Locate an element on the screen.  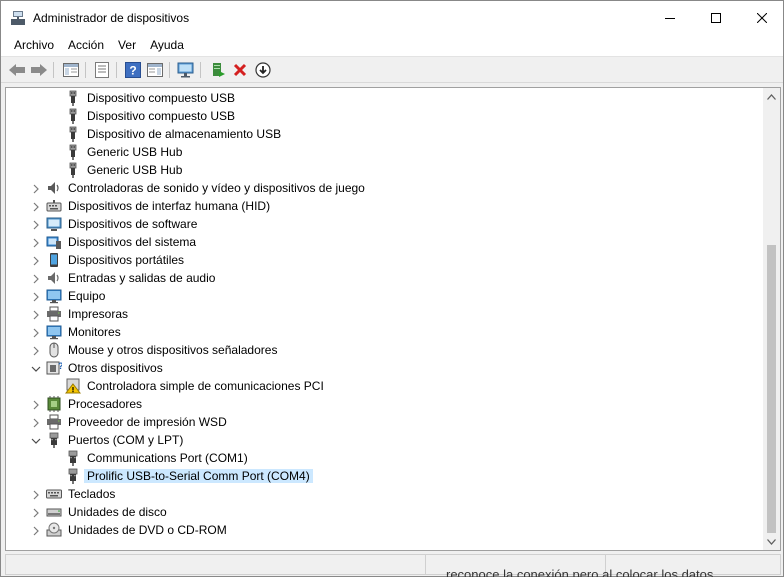
tree-item: Prolific USB-to-Serial Comm Port (COM4) is located at coordinates (385, 476).